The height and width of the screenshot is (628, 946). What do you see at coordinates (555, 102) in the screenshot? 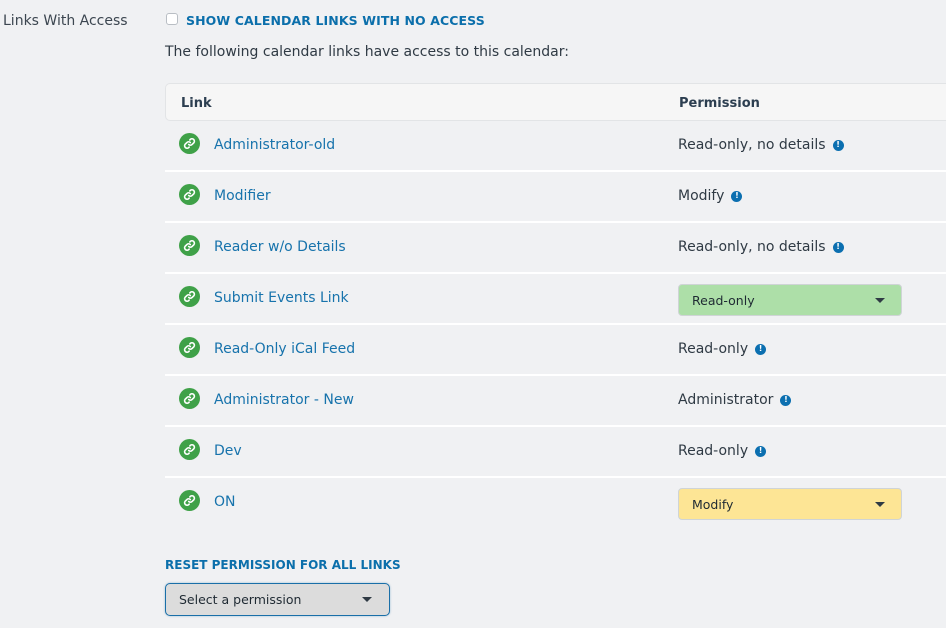
I see `table-header: Link Permission` at bounding box center [555, 102].